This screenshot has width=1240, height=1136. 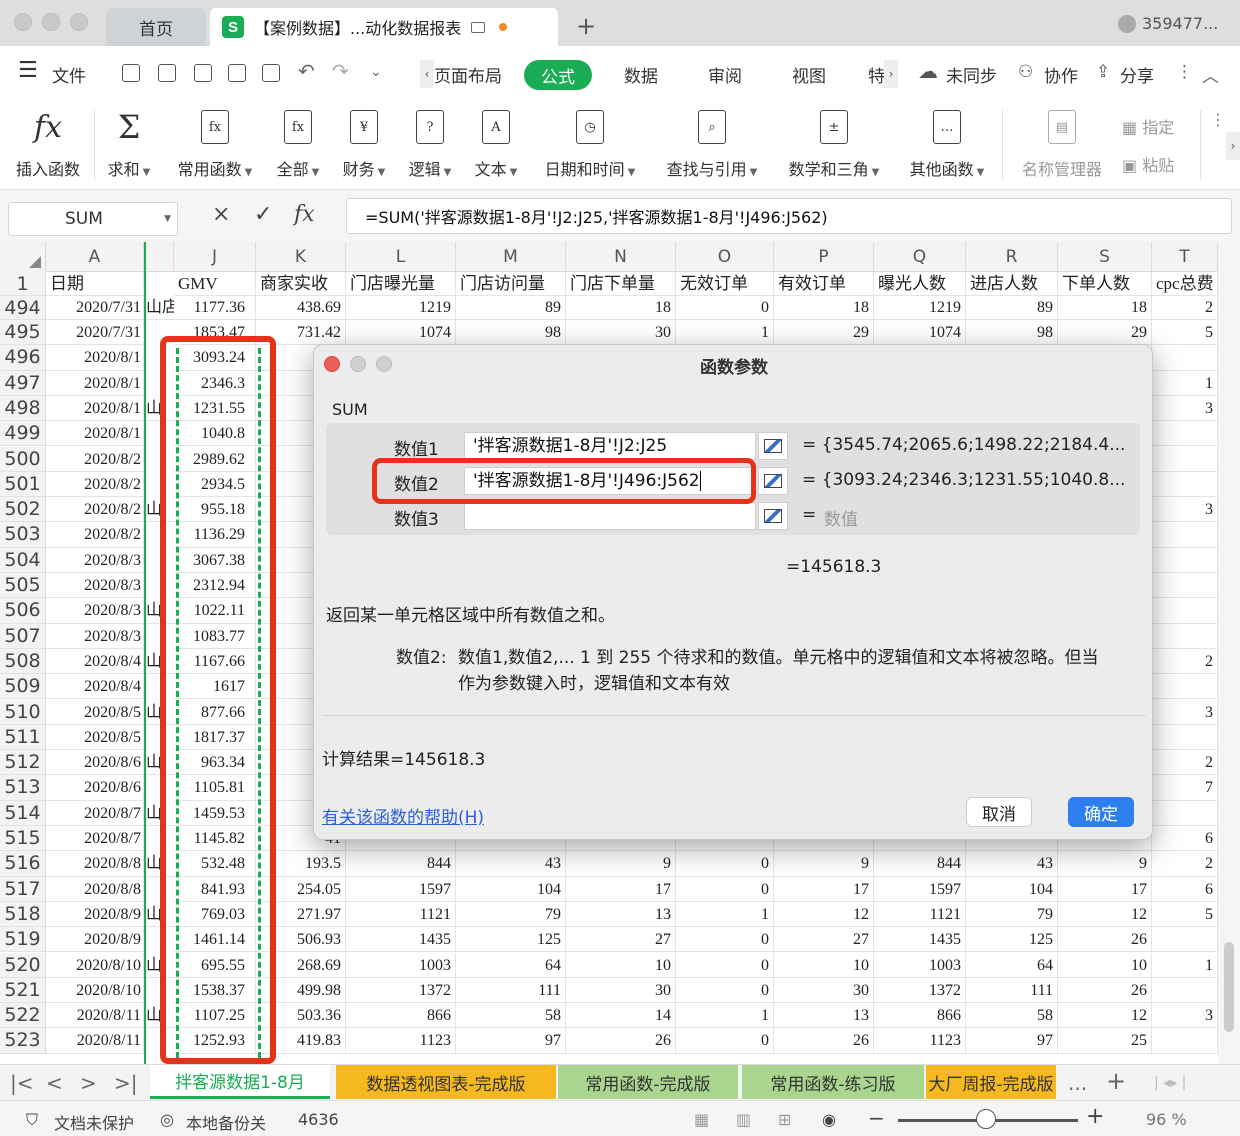 I want to click on cell-t: 5, so click(x=1185, y=333).